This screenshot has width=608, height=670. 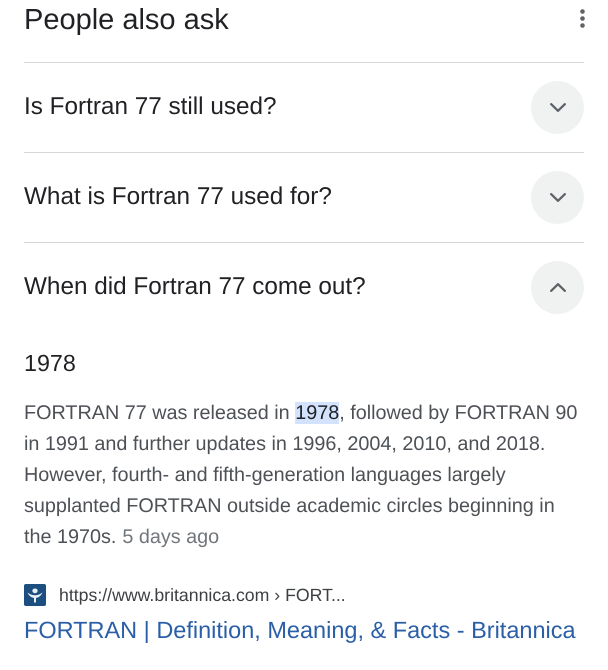 What do you see at coordinates (300, 630) in the screenshot?
I see `source-title-link: FORTRAN | Definition, Meaning, & Facts - Britannica` at bounding box center [300, 630].